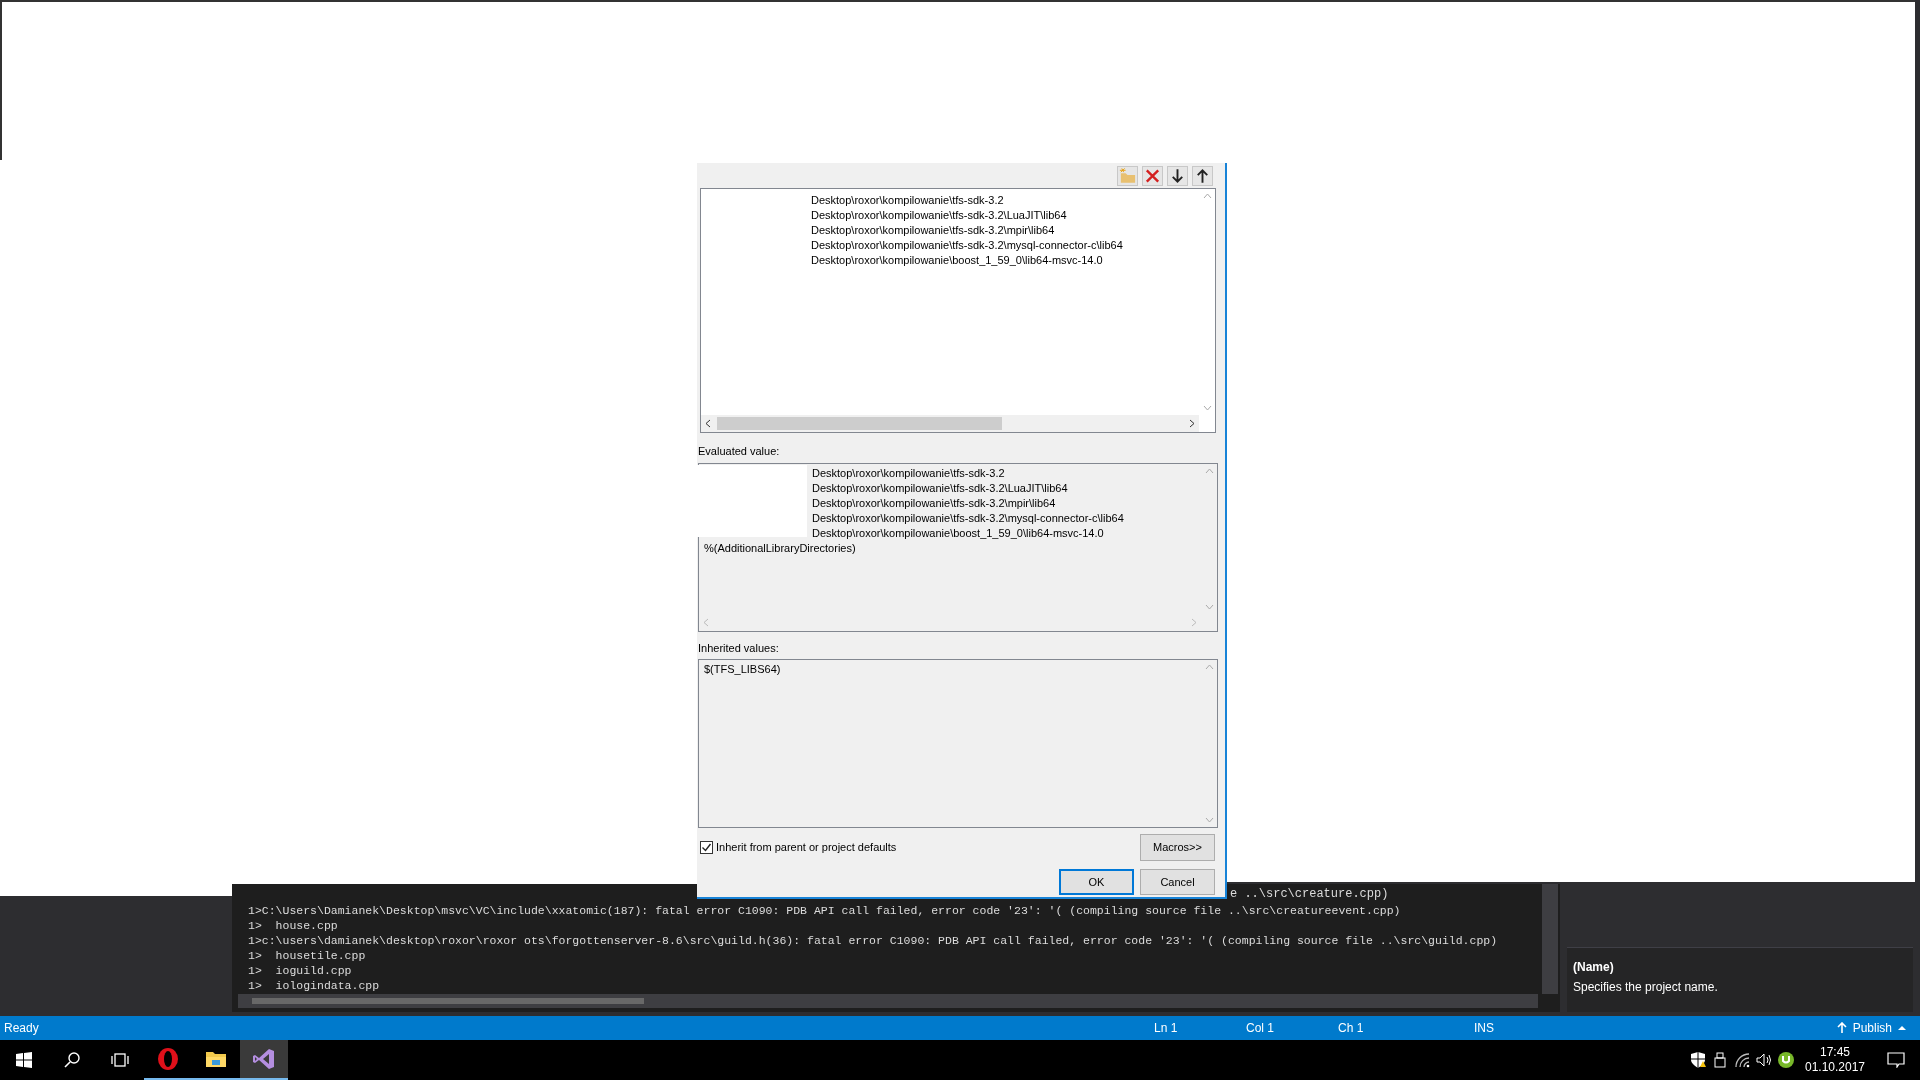 Image resolution: width=1920 pixels, height=1080 pixels. I want to click on torrent-icon, so click(1786, 1060).